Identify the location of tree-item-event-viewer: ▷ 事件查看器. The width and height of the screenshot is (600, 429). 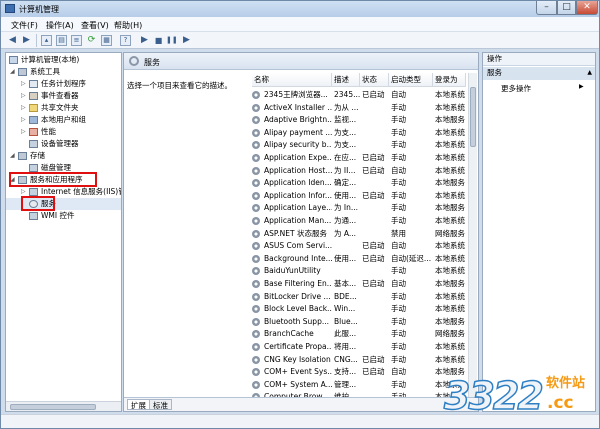
(63, 96).